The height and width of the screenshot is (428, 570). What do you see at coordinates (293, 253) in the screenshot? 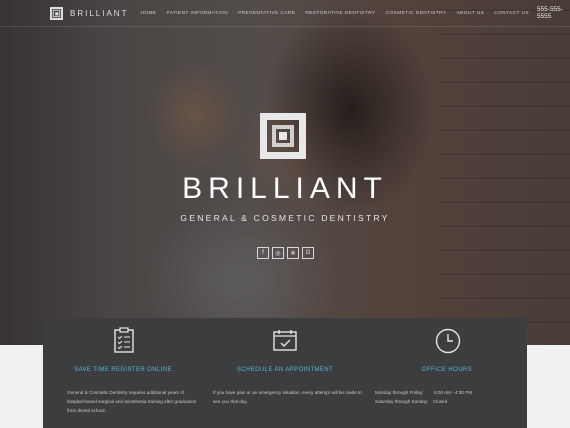
I see `yelp-icon: ✲` at bounding box center [293, 253].